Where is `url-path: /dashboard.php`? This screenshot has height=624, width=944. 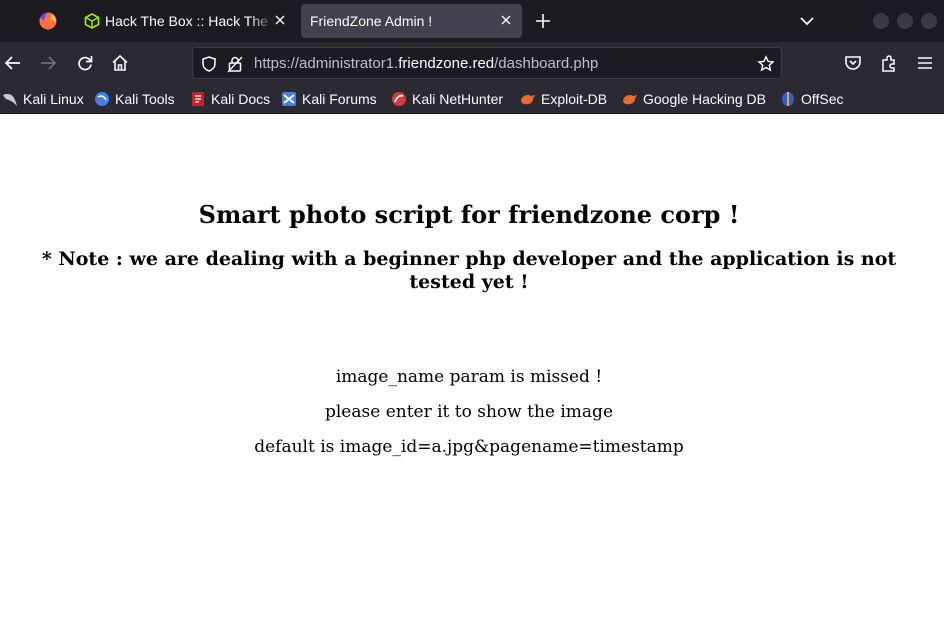
url-path: /dashboard.php is located at coordinates (546, 63).